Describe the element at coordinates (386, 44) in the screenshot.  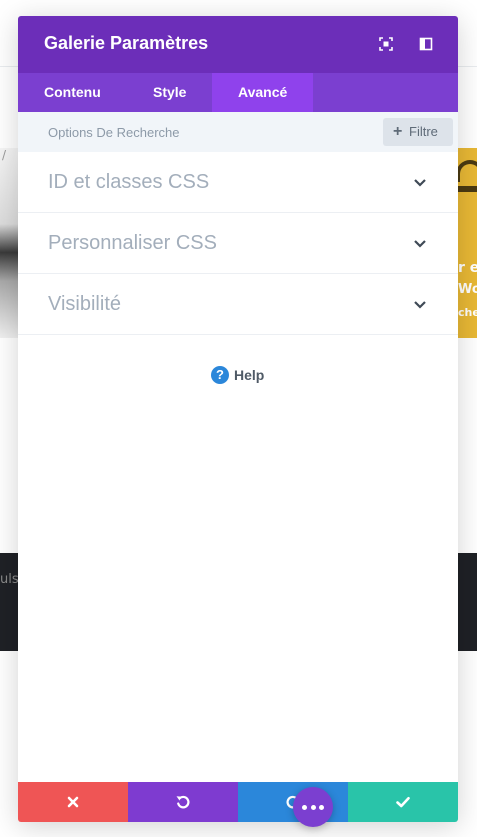
I see `fullscreen-icon` at that location.